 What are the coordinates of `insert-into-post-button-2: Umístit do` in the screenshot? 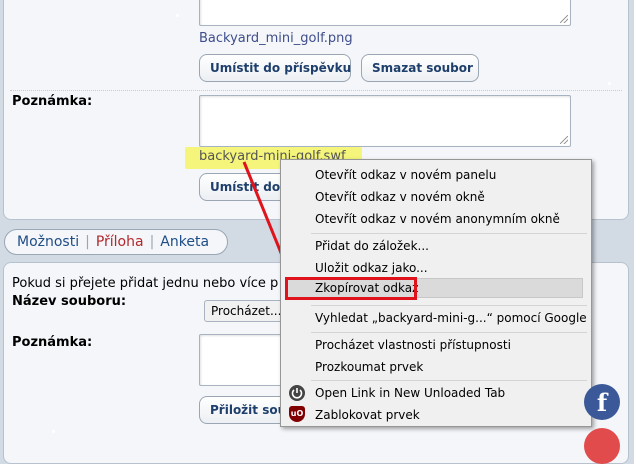 It's located at (244, 187).